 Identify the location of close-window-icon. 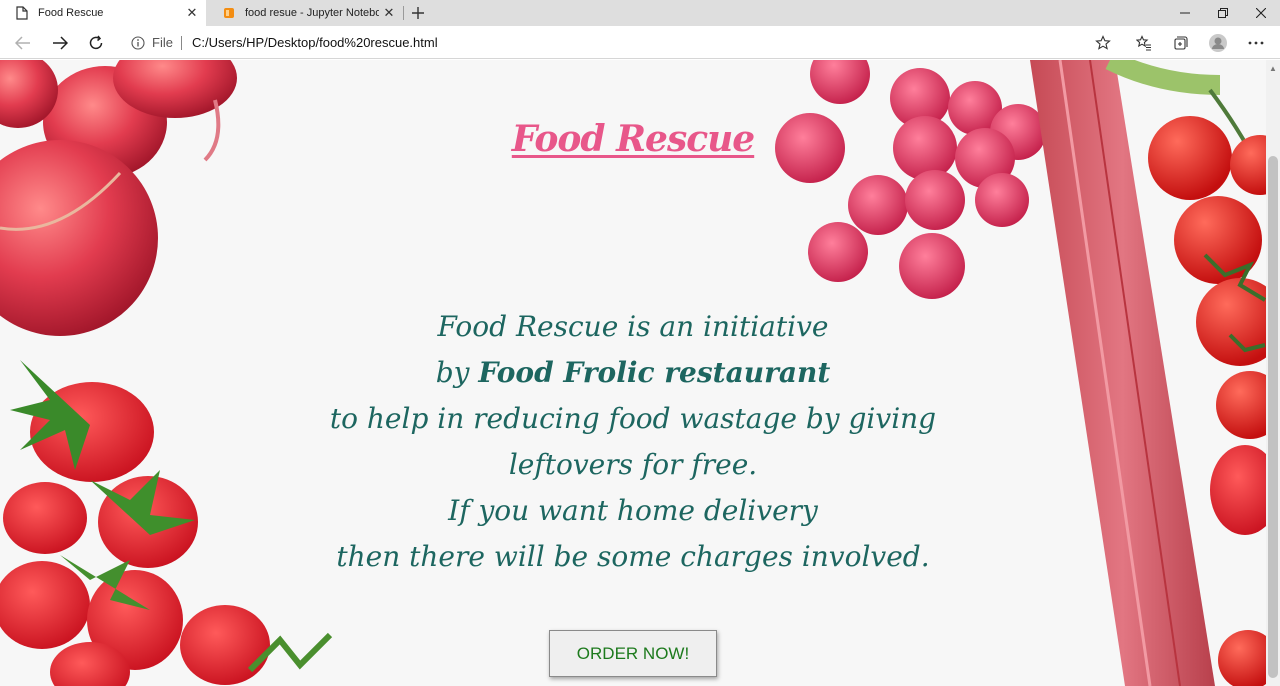
(1261, 13).